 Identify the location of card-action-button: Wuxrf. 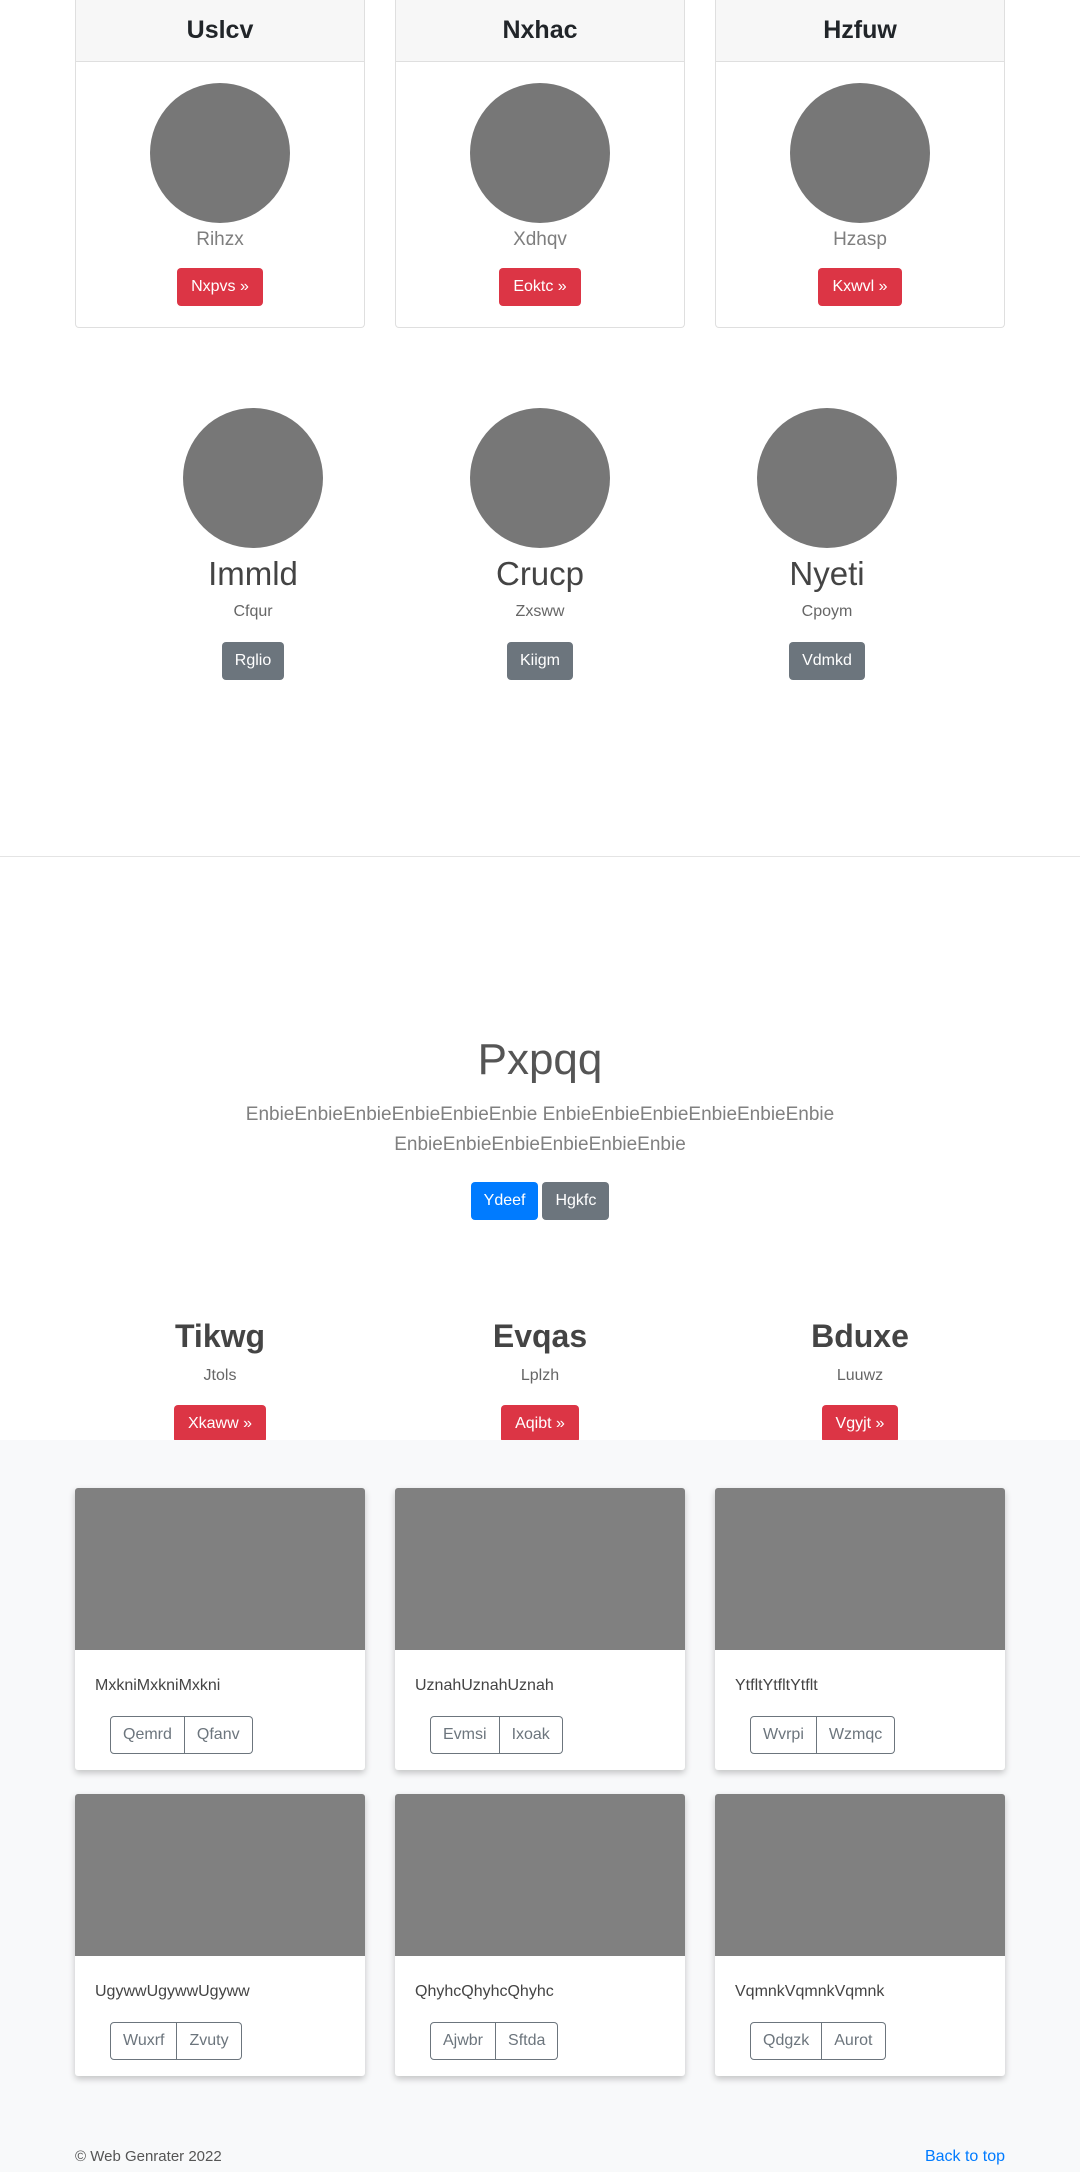
(144, 2041).